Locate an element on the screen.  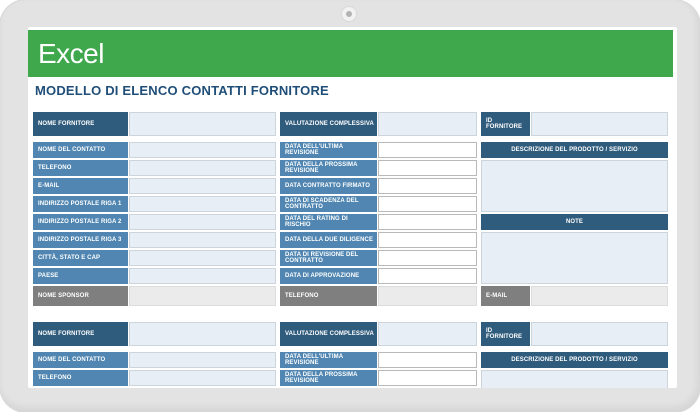
field-label-prossima-revisione: DATA DELLA PROSSIMA REVISIONE is located at coordinates (328, 168).